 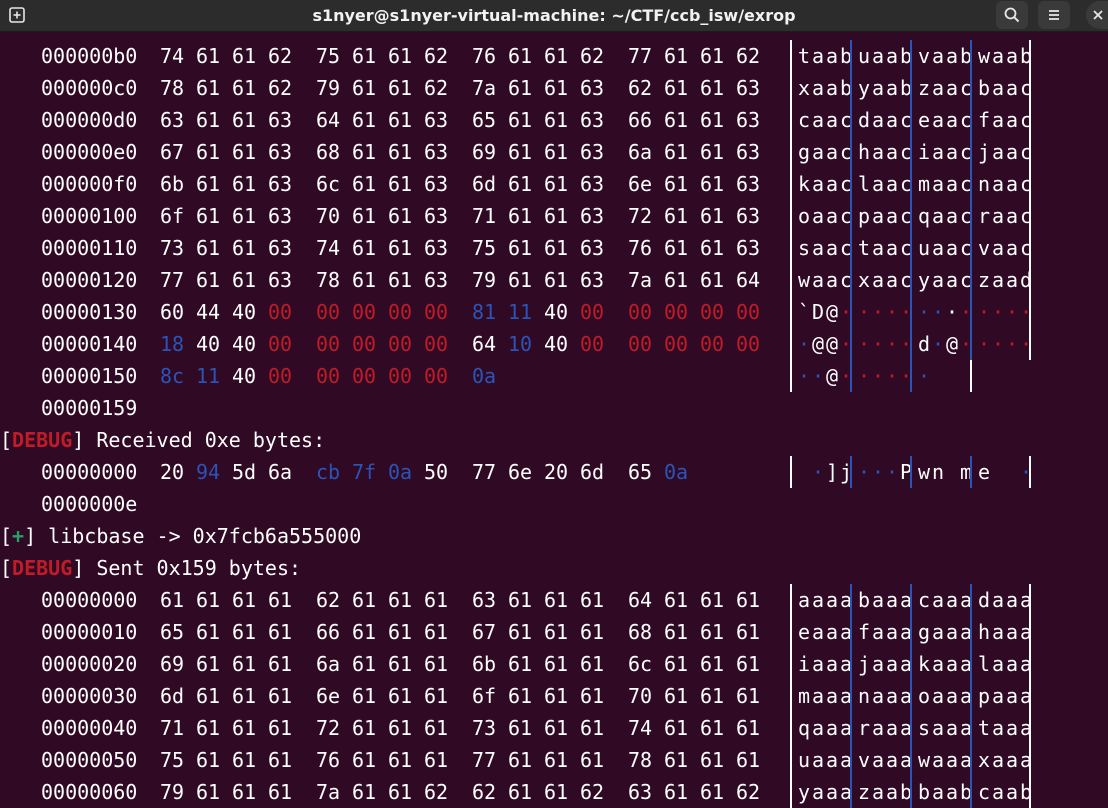 I want to click on menu-button, so click(x=1054, y=15).